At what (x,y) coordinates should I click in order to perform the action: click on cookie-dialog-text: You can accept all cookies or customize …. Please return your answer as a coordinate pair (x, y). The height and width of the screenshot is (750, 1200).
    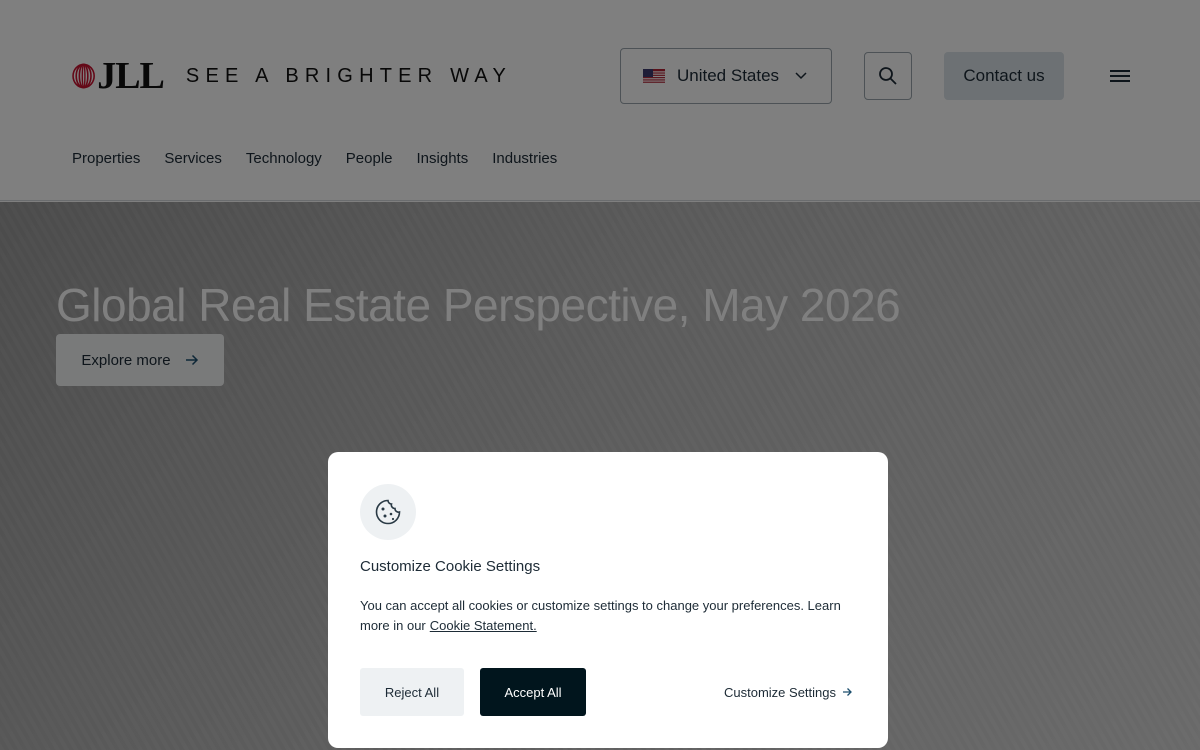
    Looking at the image, I should click on (610, 616).